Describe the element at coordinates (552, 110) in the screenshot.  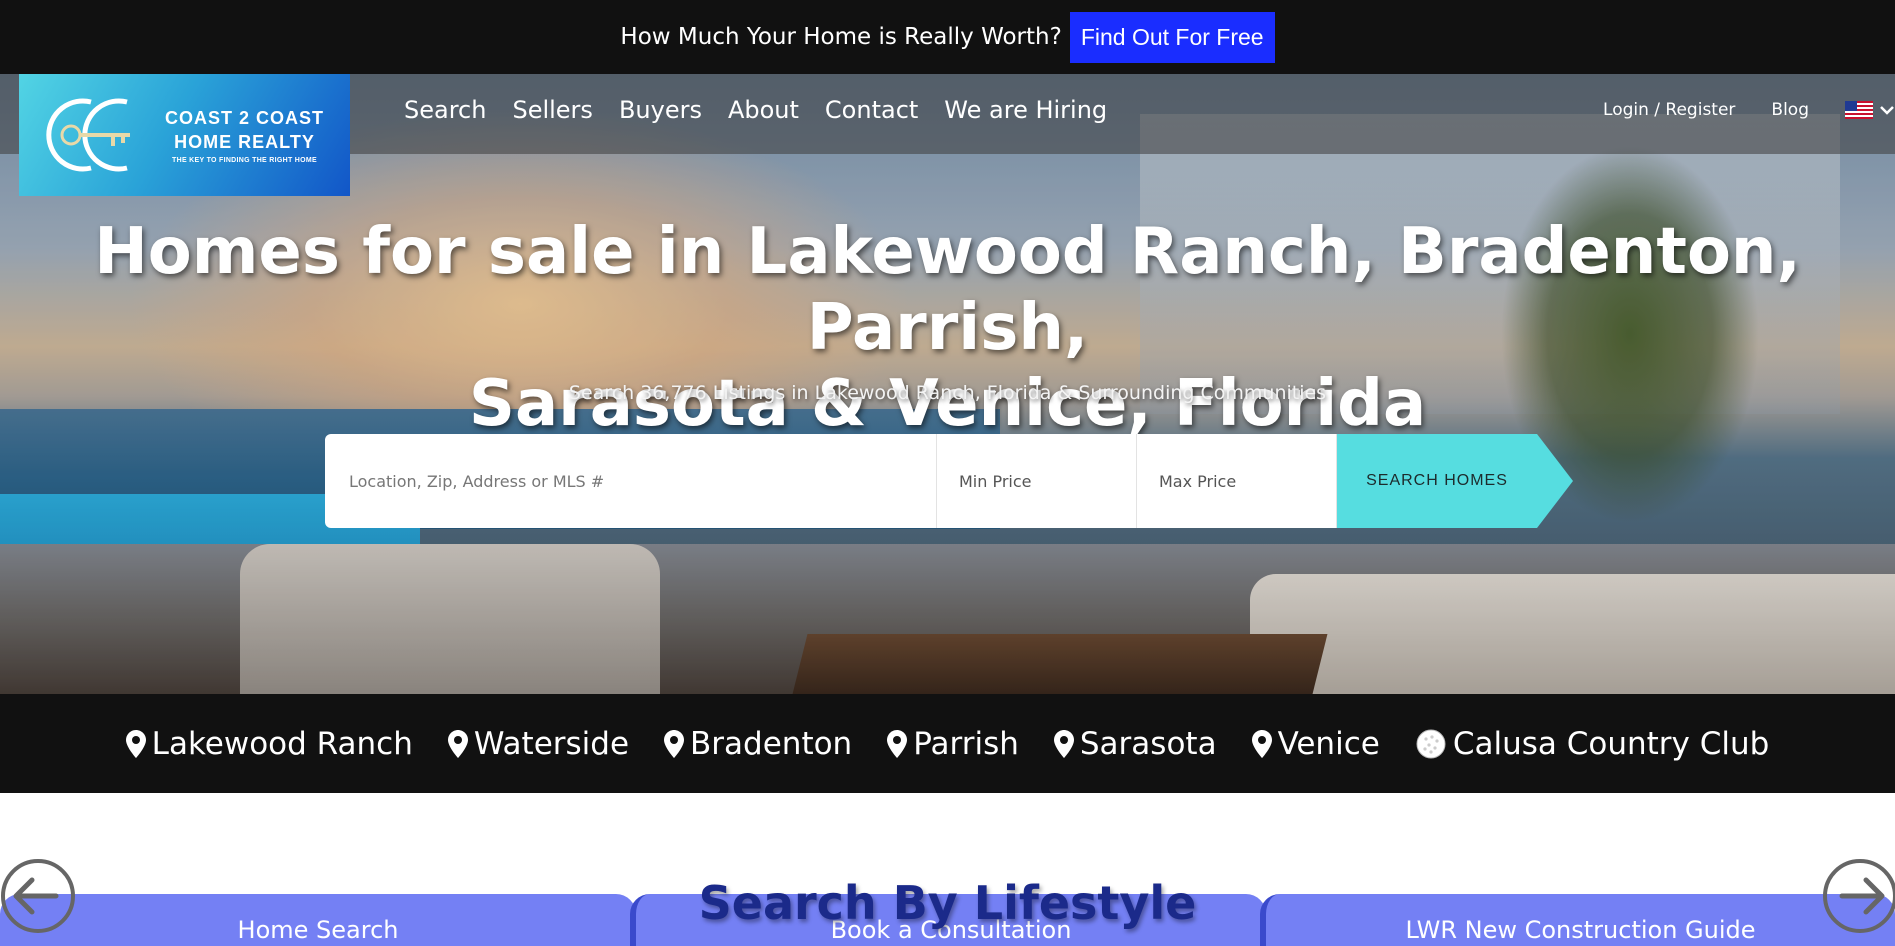
I see `nav-sellers: Sellers` at that location.